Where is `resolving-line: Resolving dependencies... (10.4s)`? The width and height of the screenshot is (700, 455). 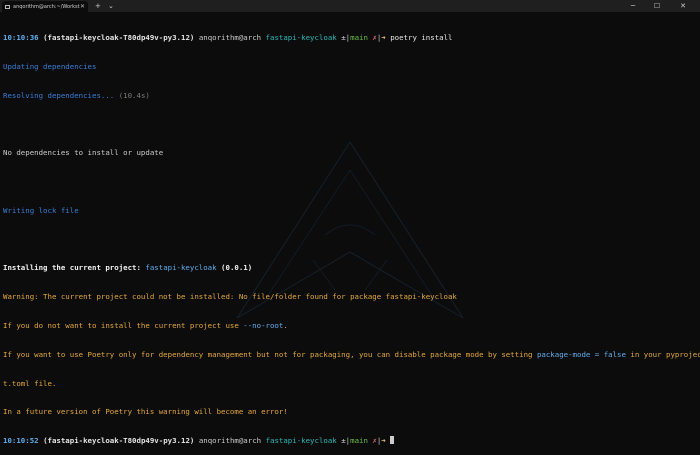
resolving-line: Resolving dependencies... (10.4s) is located at coordinates (350, 96).